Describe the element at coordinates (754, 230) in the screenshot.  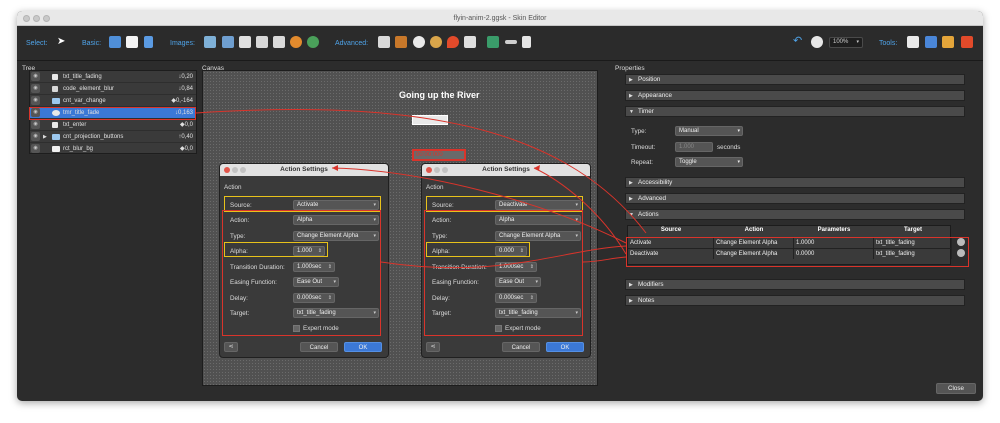
I see `column-header-action: Action` at that location.